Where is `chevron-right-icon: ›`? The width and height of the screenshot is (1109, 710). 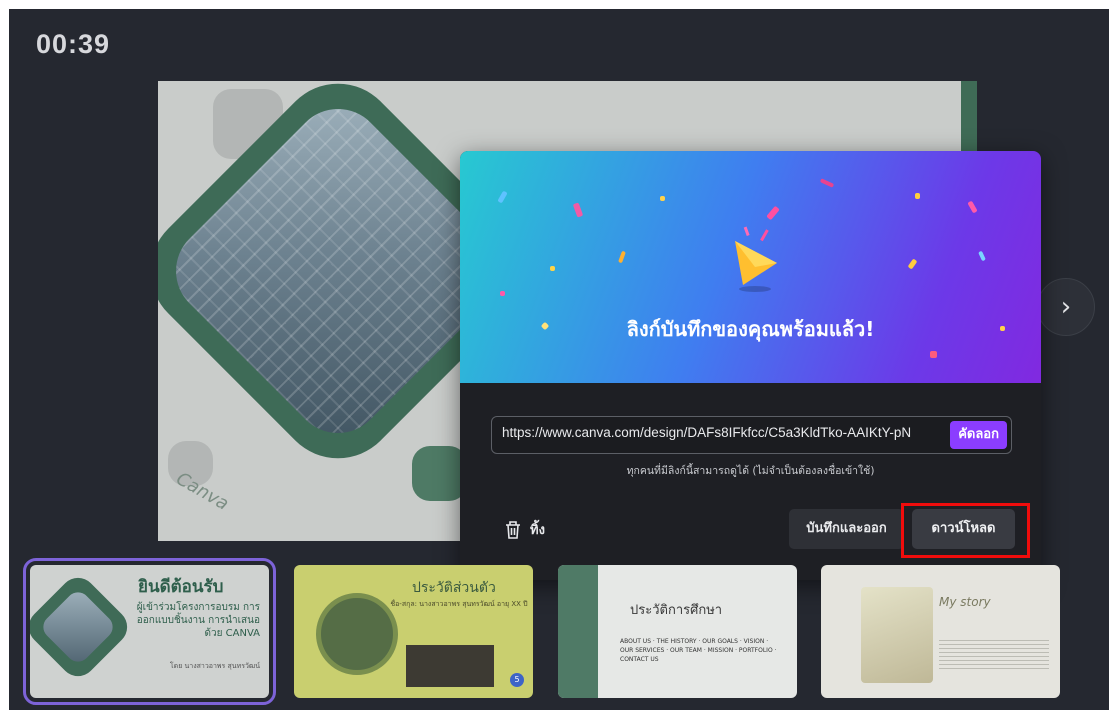
chevron-right-icon: › is located at coordinates (1066, 307).